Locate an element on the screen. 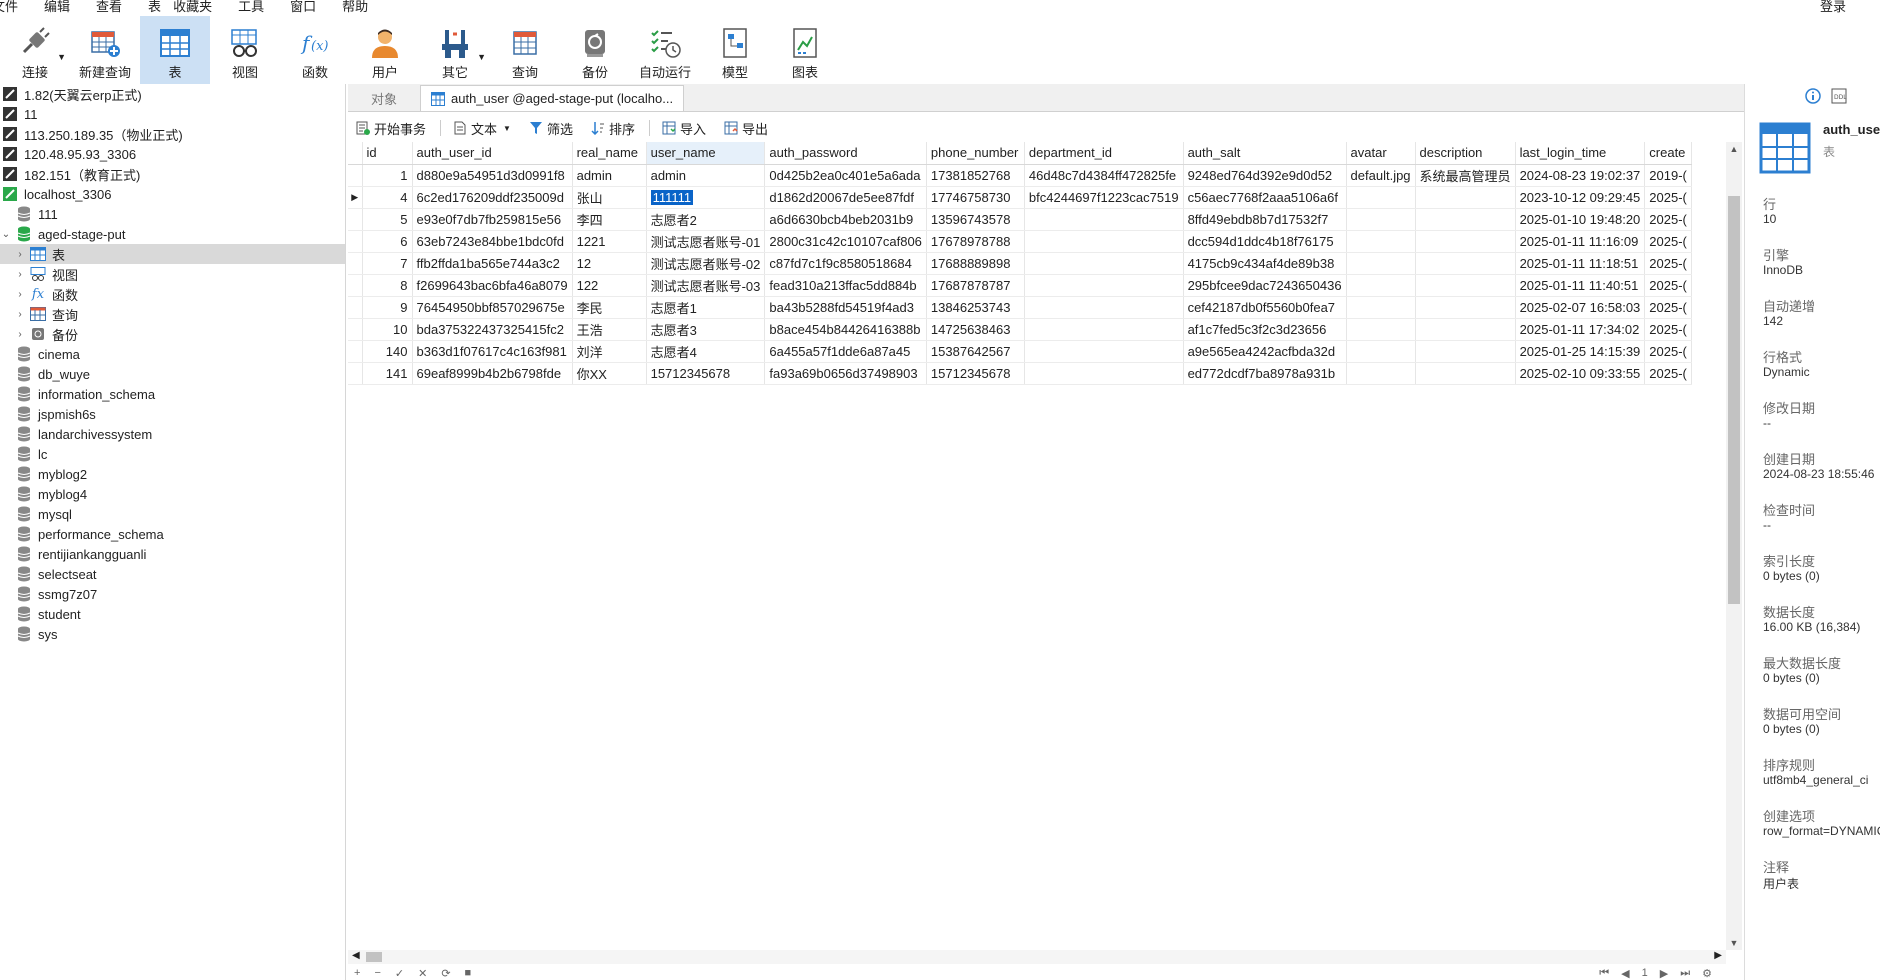  cell-real_name: 122 is located at coordinates (609, 285).